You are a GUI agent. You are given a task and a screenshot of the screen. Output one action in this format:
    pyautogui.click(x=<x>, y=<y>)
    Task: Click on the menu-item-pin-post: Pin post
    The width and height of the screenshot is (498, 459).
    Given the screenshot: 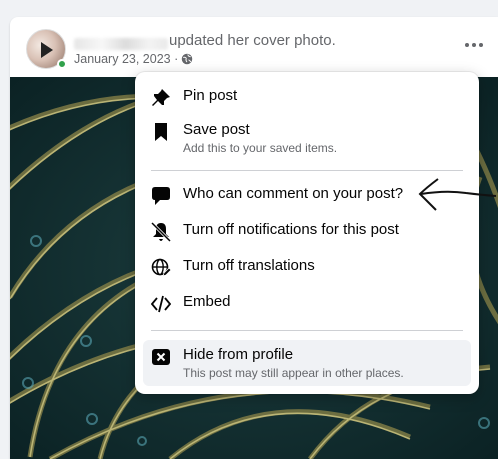 What is the action you would take?
    pyautogui.click(x=307, y=100)
    